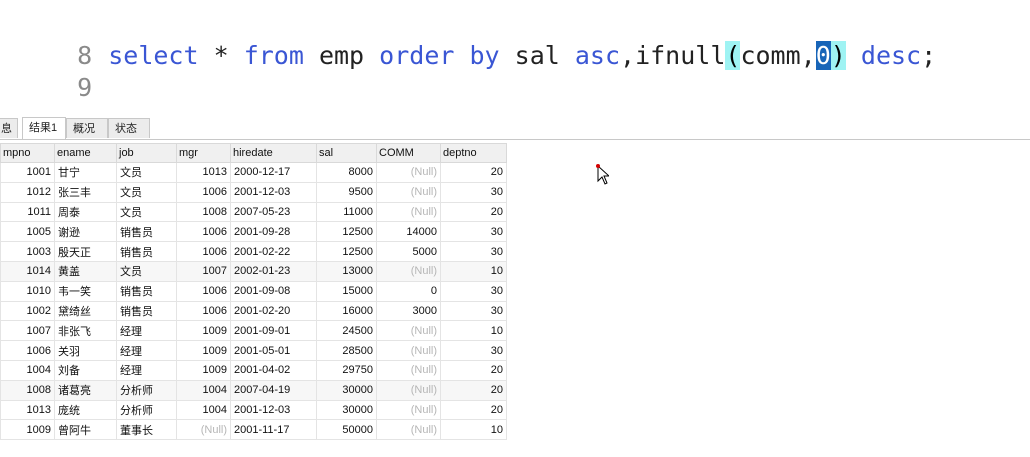 The image size is (1030, 457). What do you see at coordinates (346, 430) in the screenshot?
I see `cell-sal: 50000` at bounding box center [346, 430].